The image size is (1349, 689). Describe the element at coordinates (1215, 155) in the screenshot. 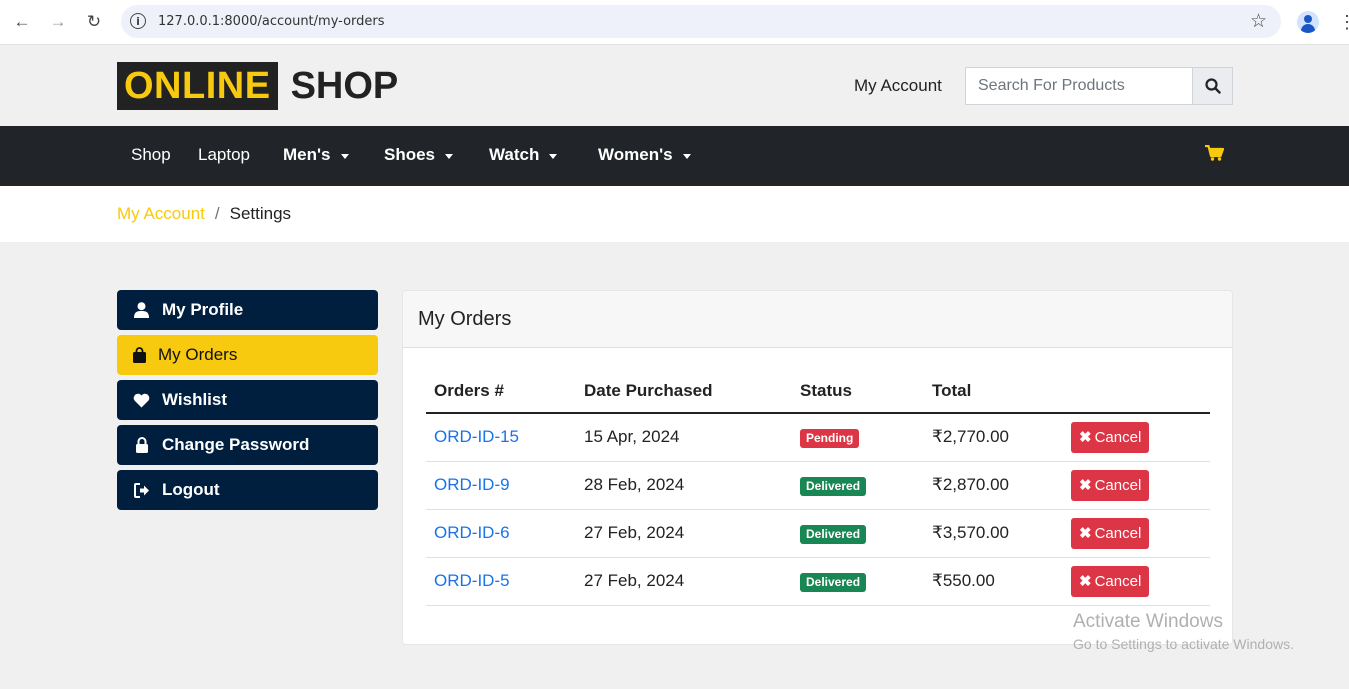

I see `cart-icon` at that location.